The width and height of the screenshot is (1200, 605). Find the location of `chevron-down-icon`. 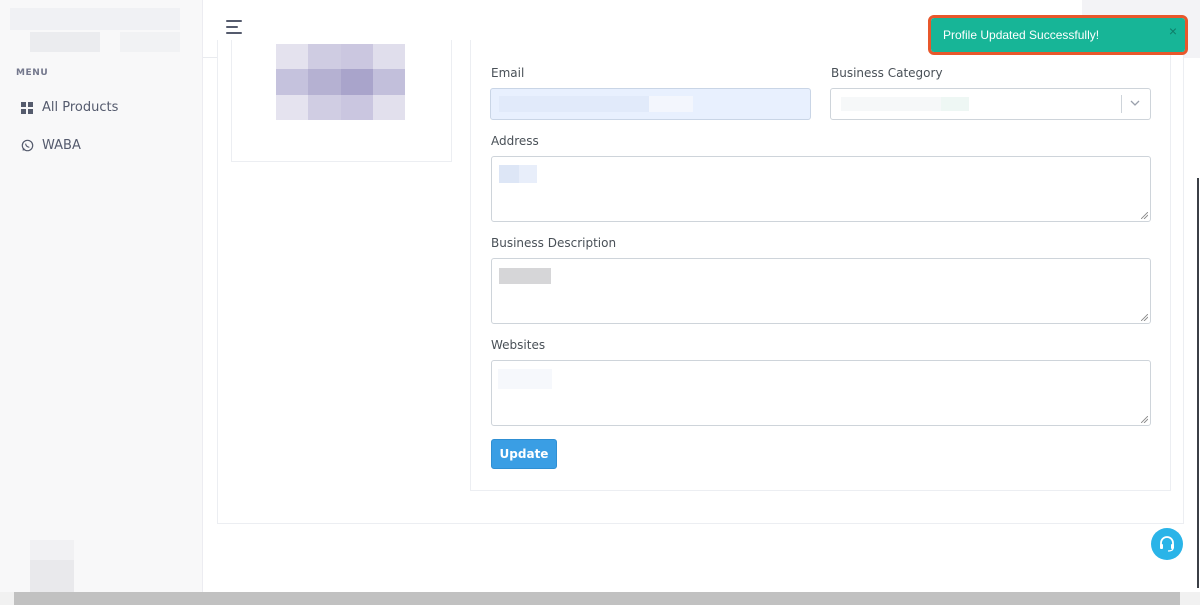

chevron-down-icon is located at coordinates (1135, 103).